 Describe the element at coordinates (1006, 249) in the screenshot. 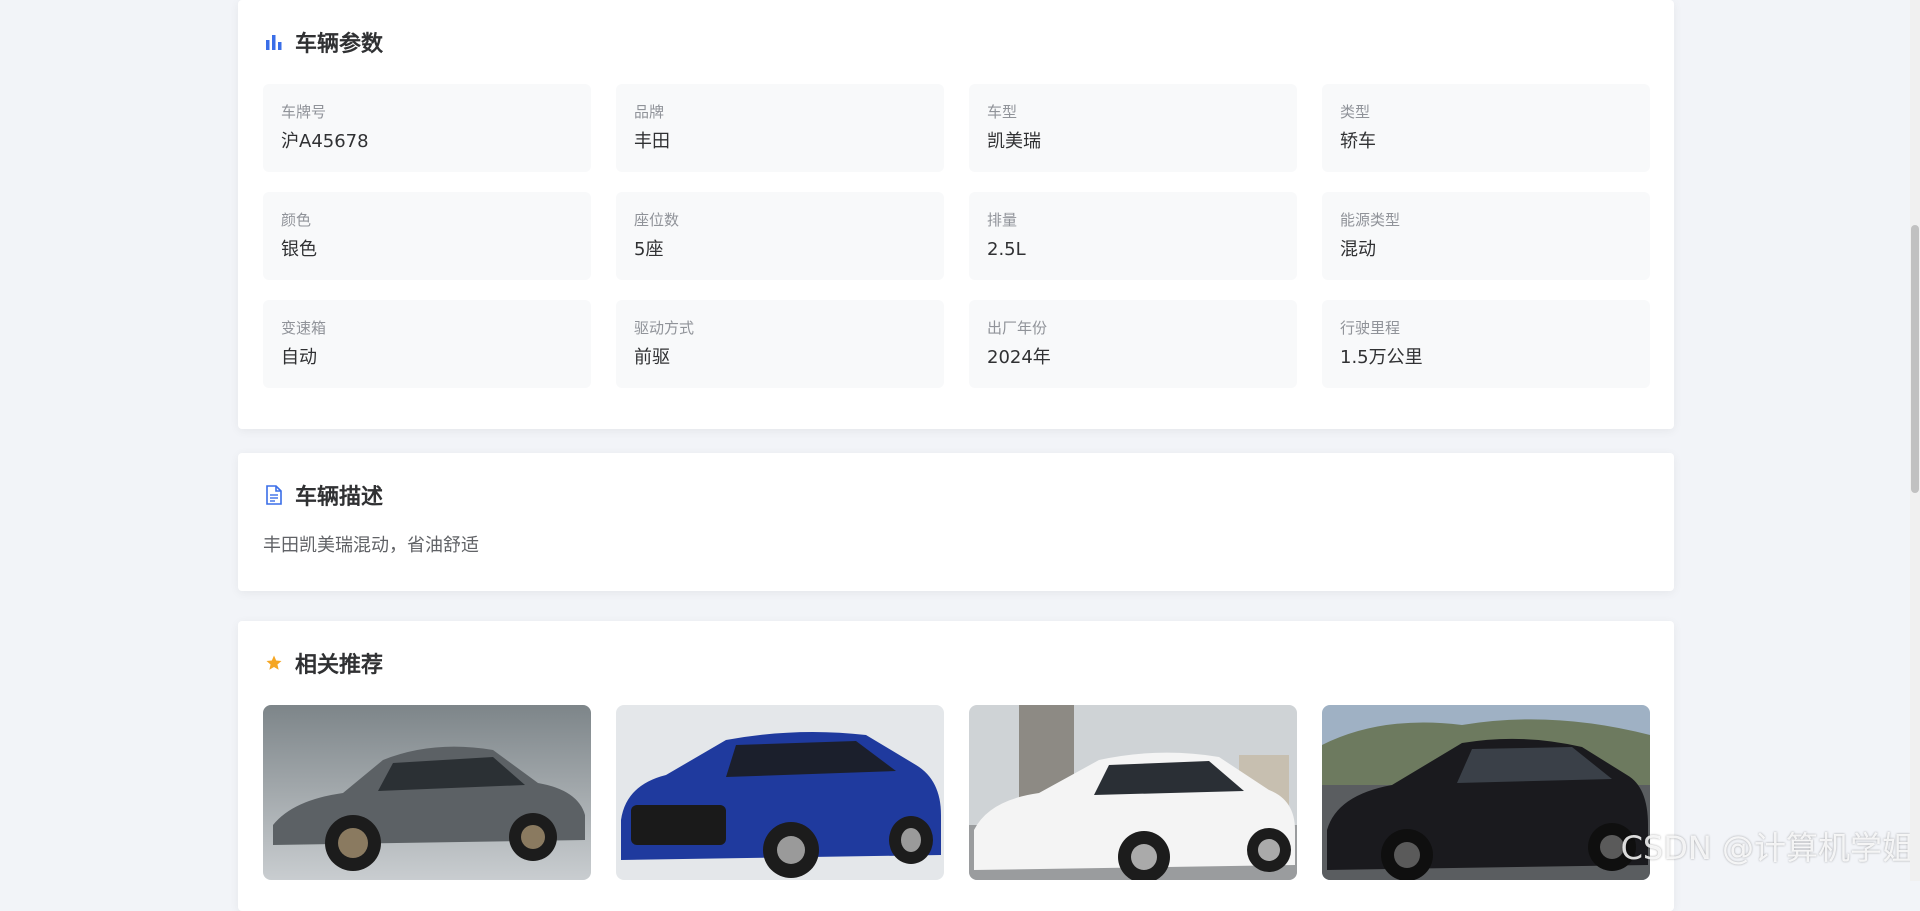

I see `param-value: 2.5L` at that location.